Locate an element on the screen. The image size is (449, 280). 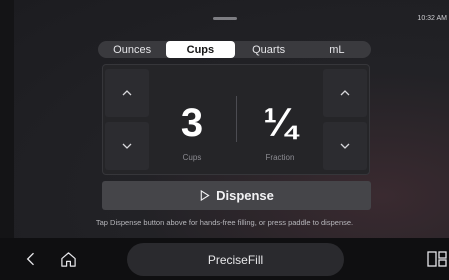
fraction-decrement-button is located at coordinates (345, 146).